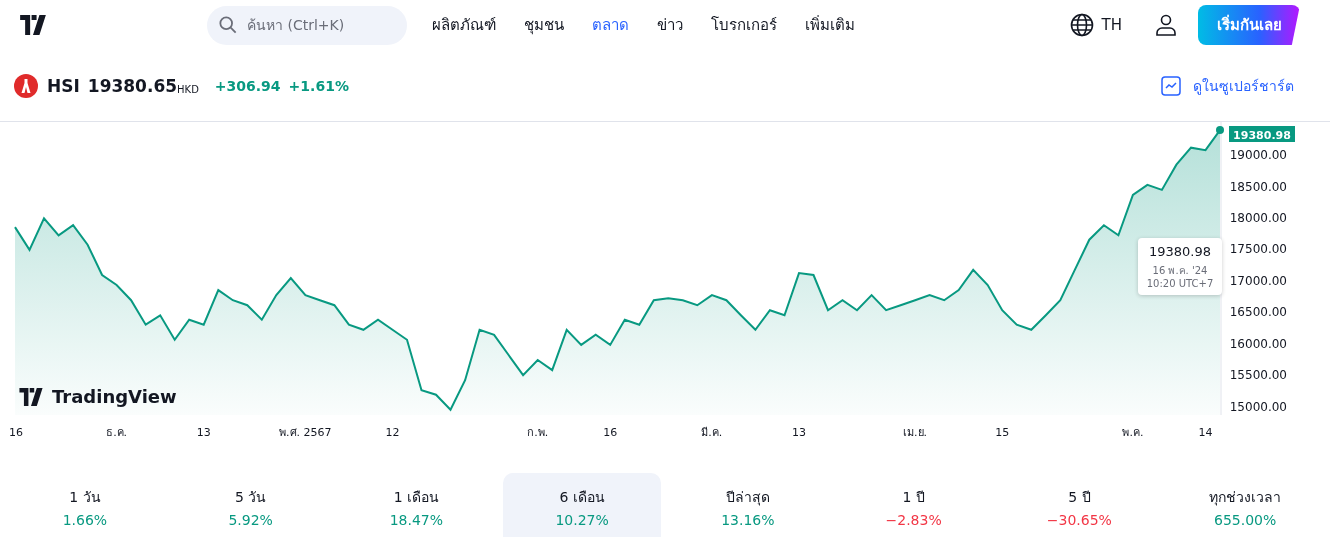 This screenshot has width=1330, height=538. I want to click on y-axis-label: 17500.00, so click(1258, 249).